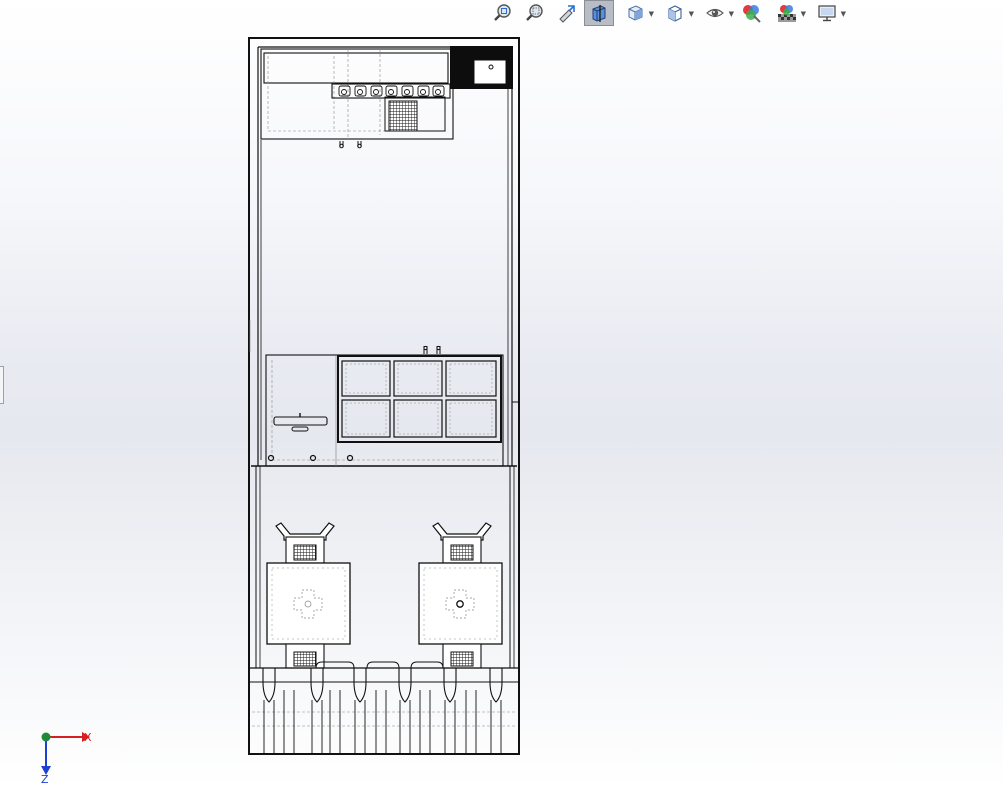  I want to click on z-axis-label: Z, so click(45, 778).